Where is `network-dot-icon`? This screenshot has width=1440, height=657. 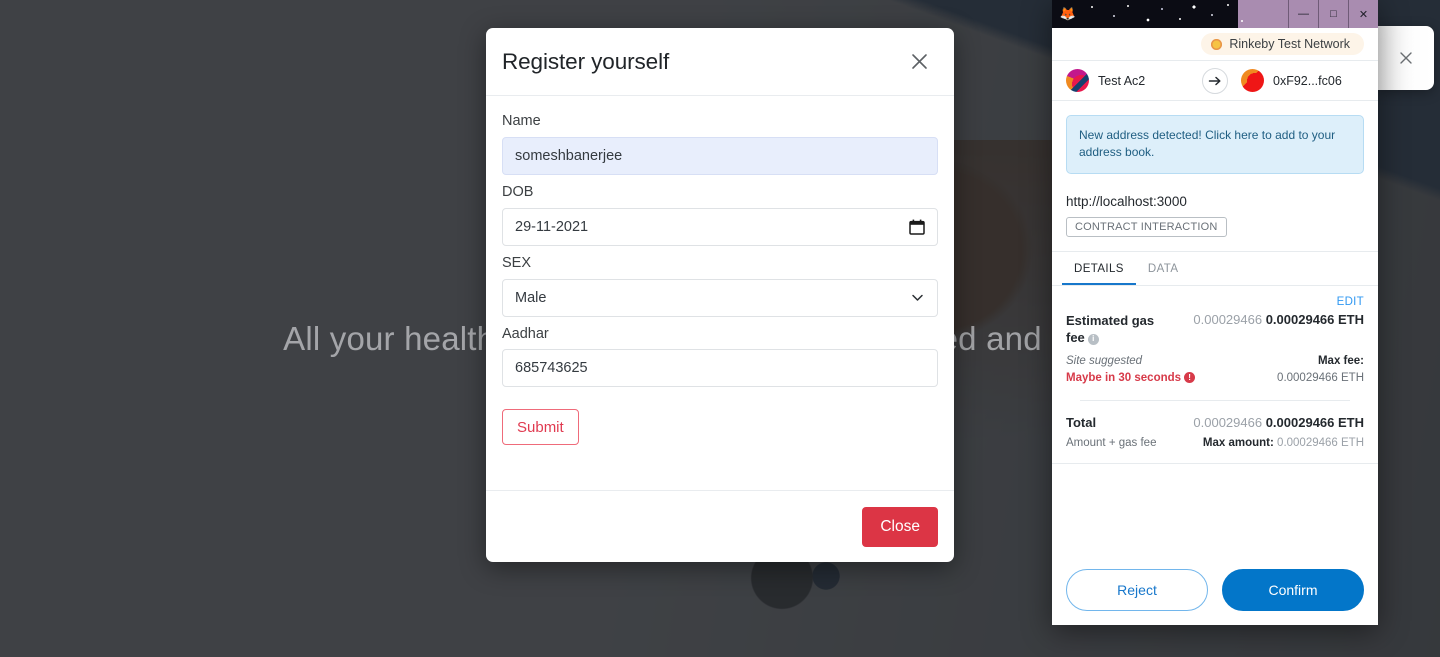
network-dot-icon is located at coordinates (1217, 44).